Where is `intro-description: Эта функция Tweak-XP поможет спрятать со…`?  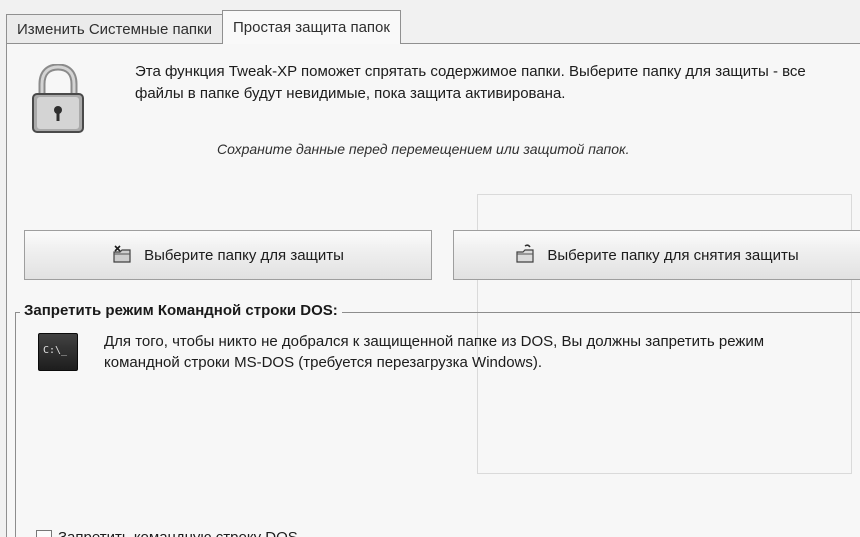 intro-description: Эта функция Tweak-XP поможет спрятать со… is located at coordinates (470, 82).